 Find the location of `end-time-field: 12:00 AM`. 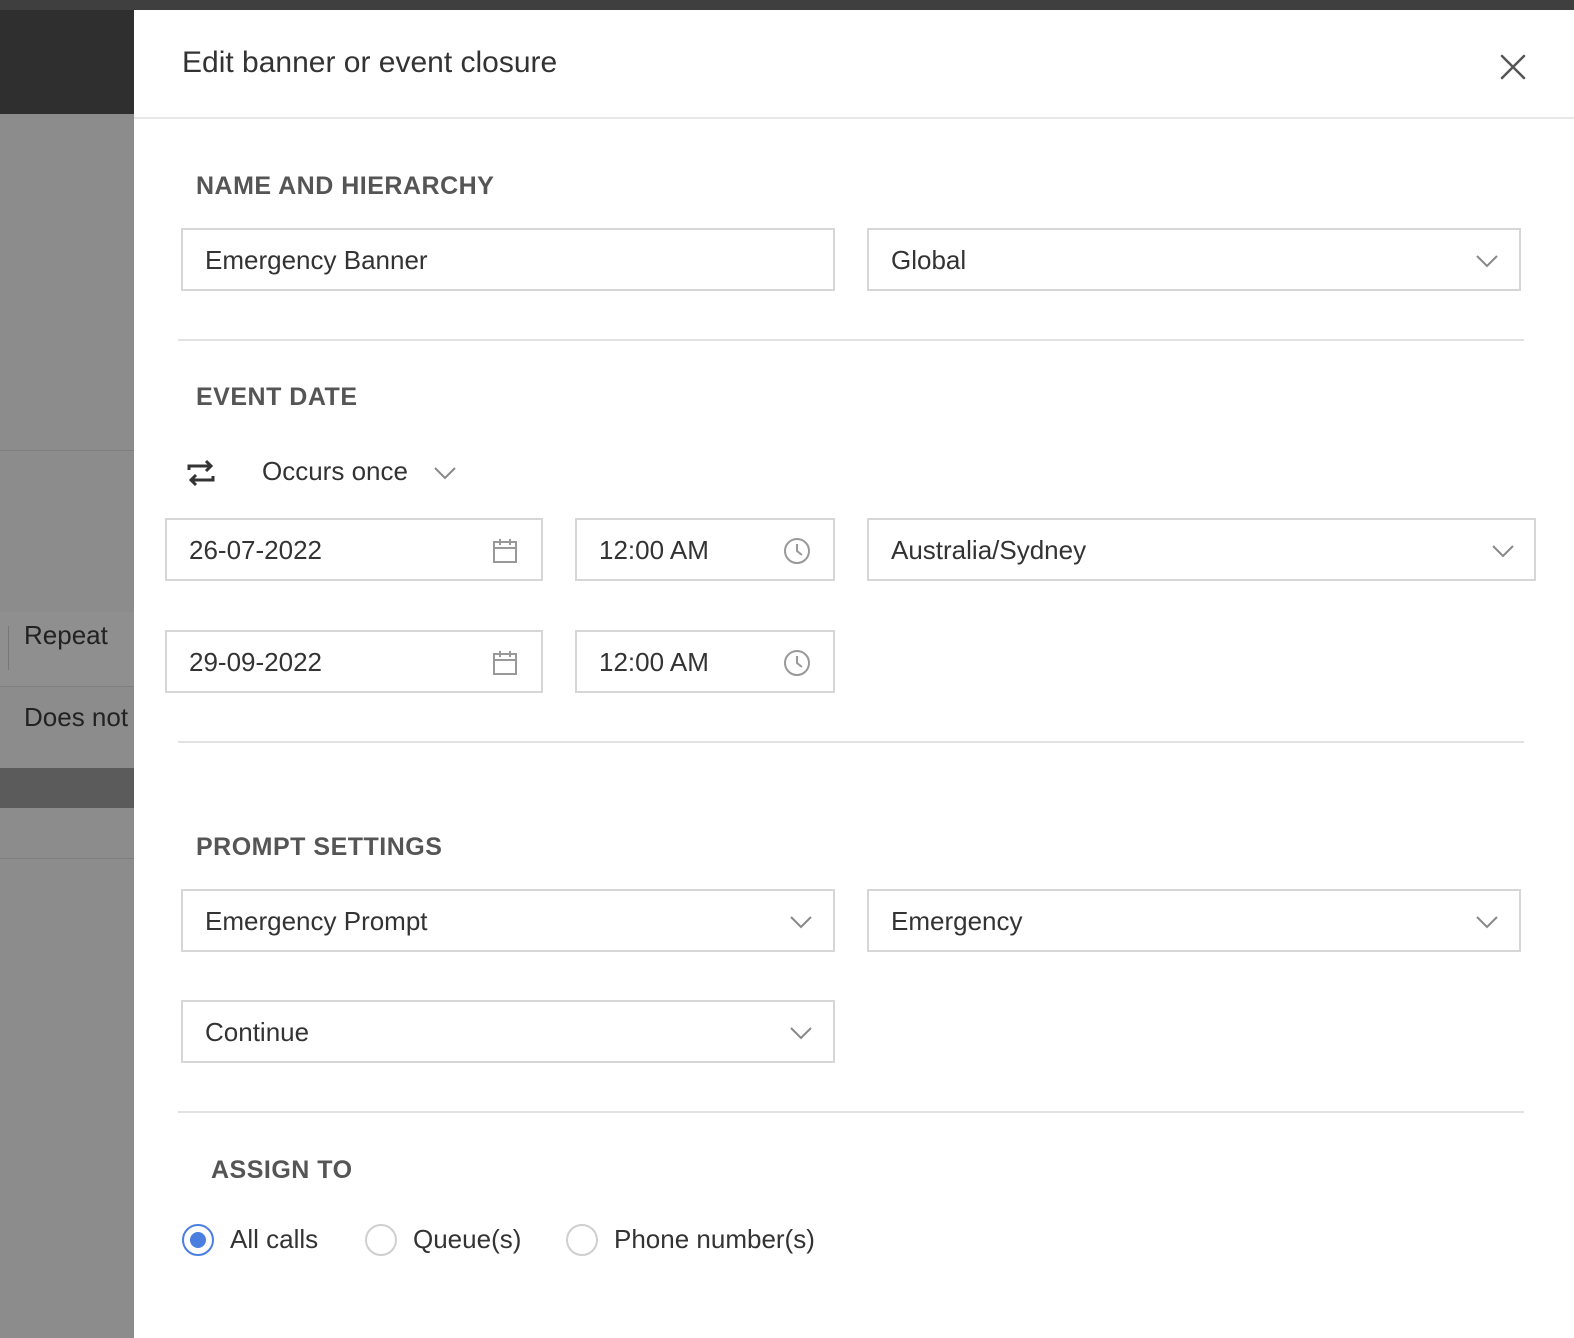

end-time-field: 12:00 AM is located at coordinates (705, 661).